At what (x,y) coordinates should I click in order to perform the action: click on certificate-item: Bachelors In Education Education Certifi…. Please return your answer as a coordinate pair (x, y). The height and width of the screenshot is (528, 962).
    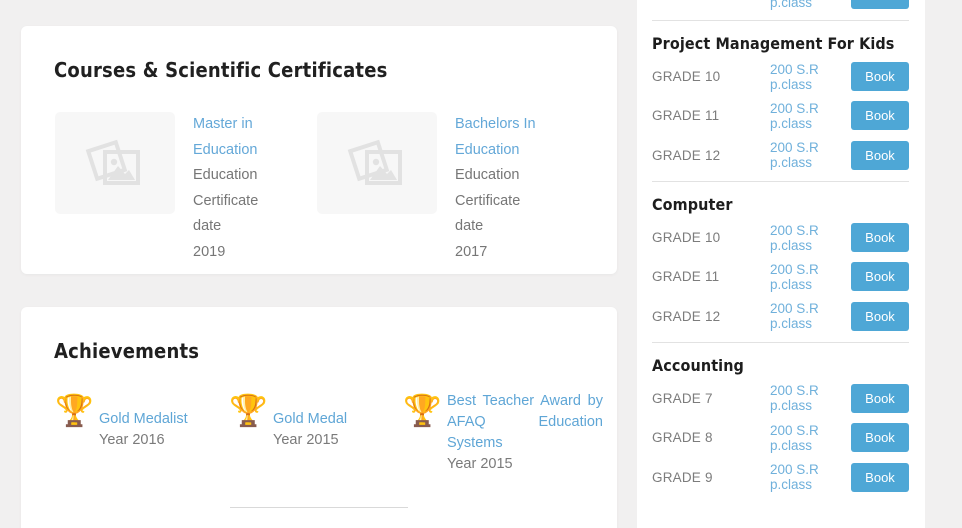
    Looking at the image, I should click on (448, 188).